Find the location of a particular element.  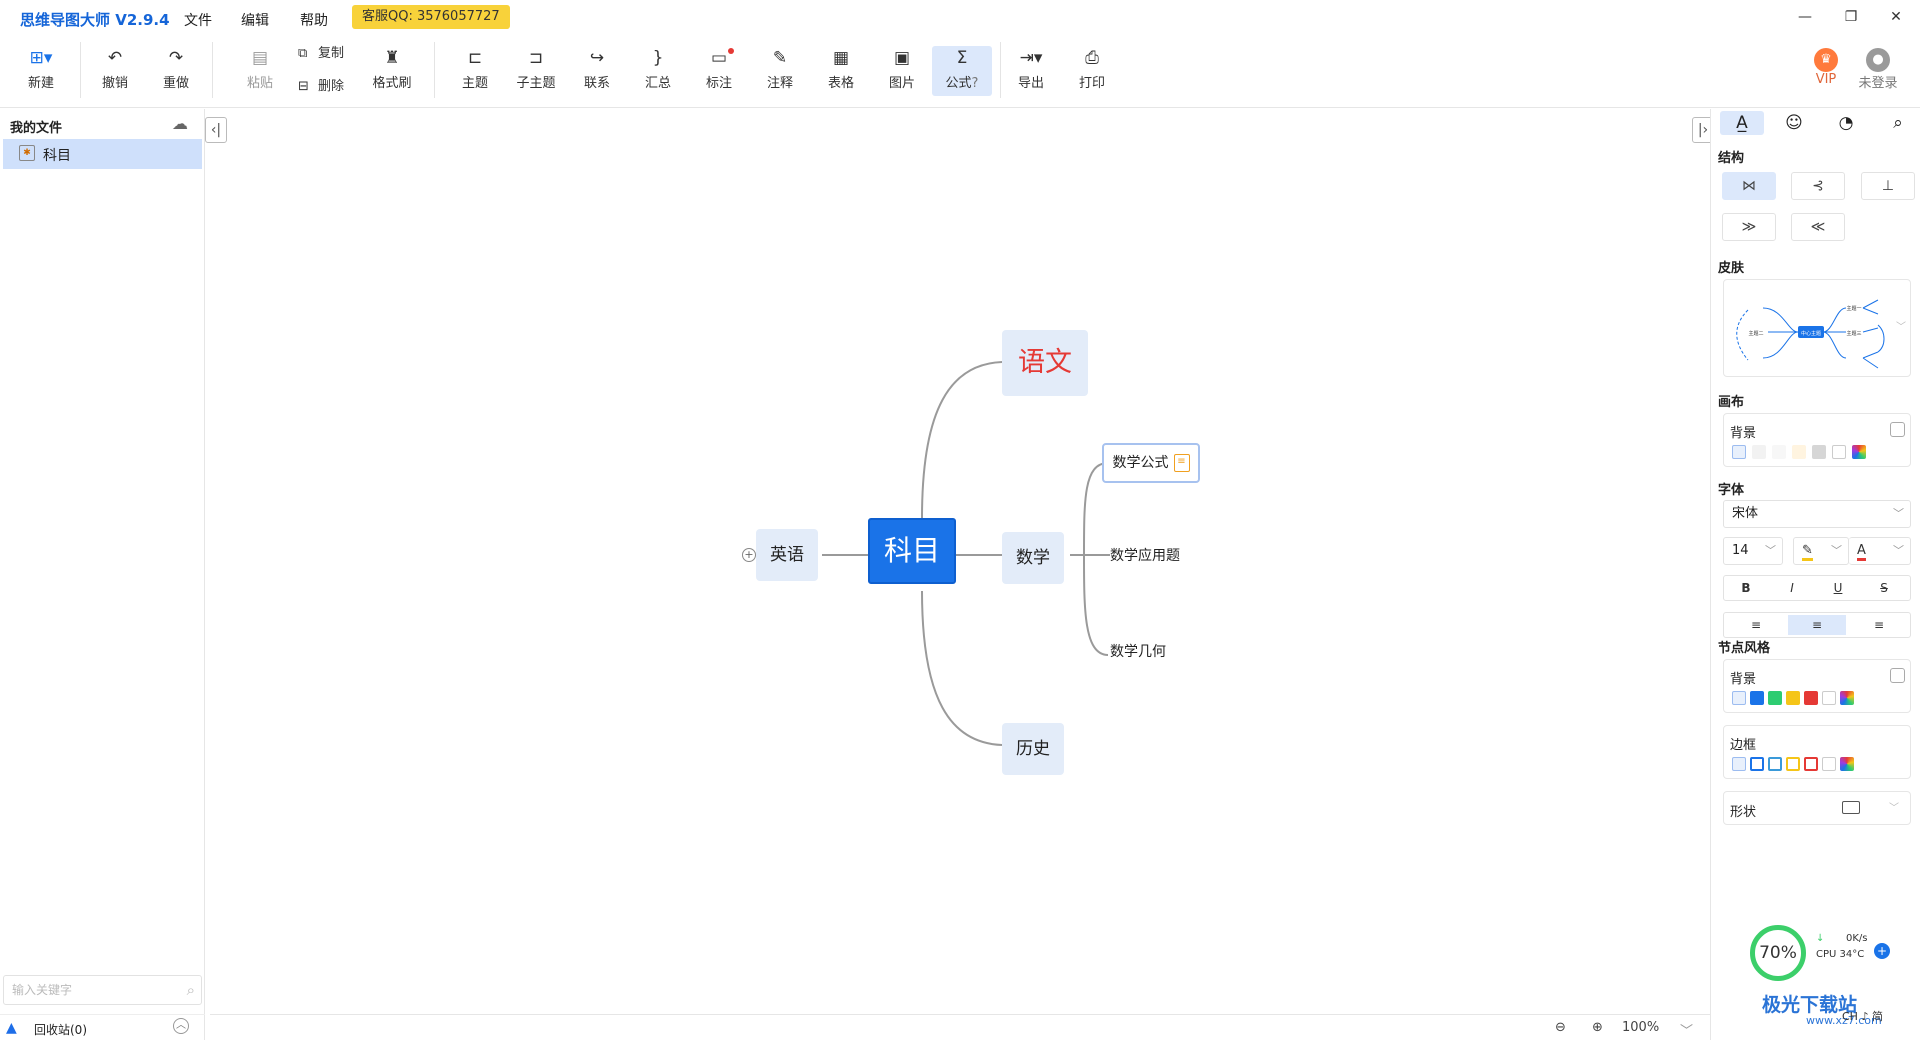

zoom-level: 100% is located at coordinates (1640, 1027).